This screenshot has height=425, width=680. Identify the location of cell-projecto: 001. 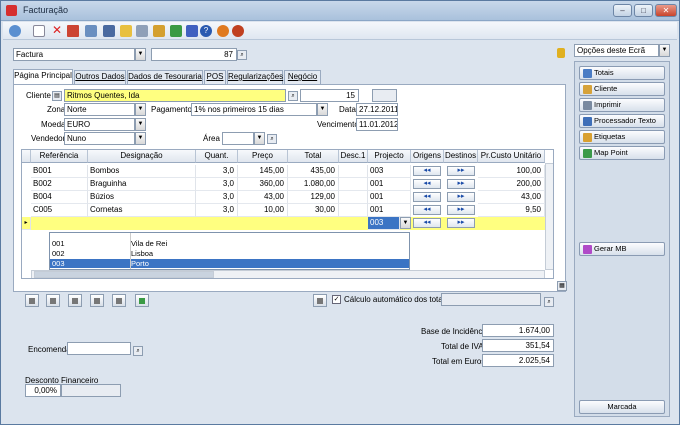
(389, 197).